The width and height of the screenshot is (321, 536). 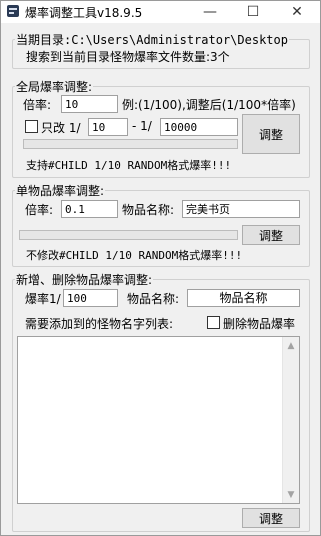 What do you see at coordinates (148, 210) in the screenshot?
I see `single-item-name-label: 物品名称:` at bounding box center [148, 210].